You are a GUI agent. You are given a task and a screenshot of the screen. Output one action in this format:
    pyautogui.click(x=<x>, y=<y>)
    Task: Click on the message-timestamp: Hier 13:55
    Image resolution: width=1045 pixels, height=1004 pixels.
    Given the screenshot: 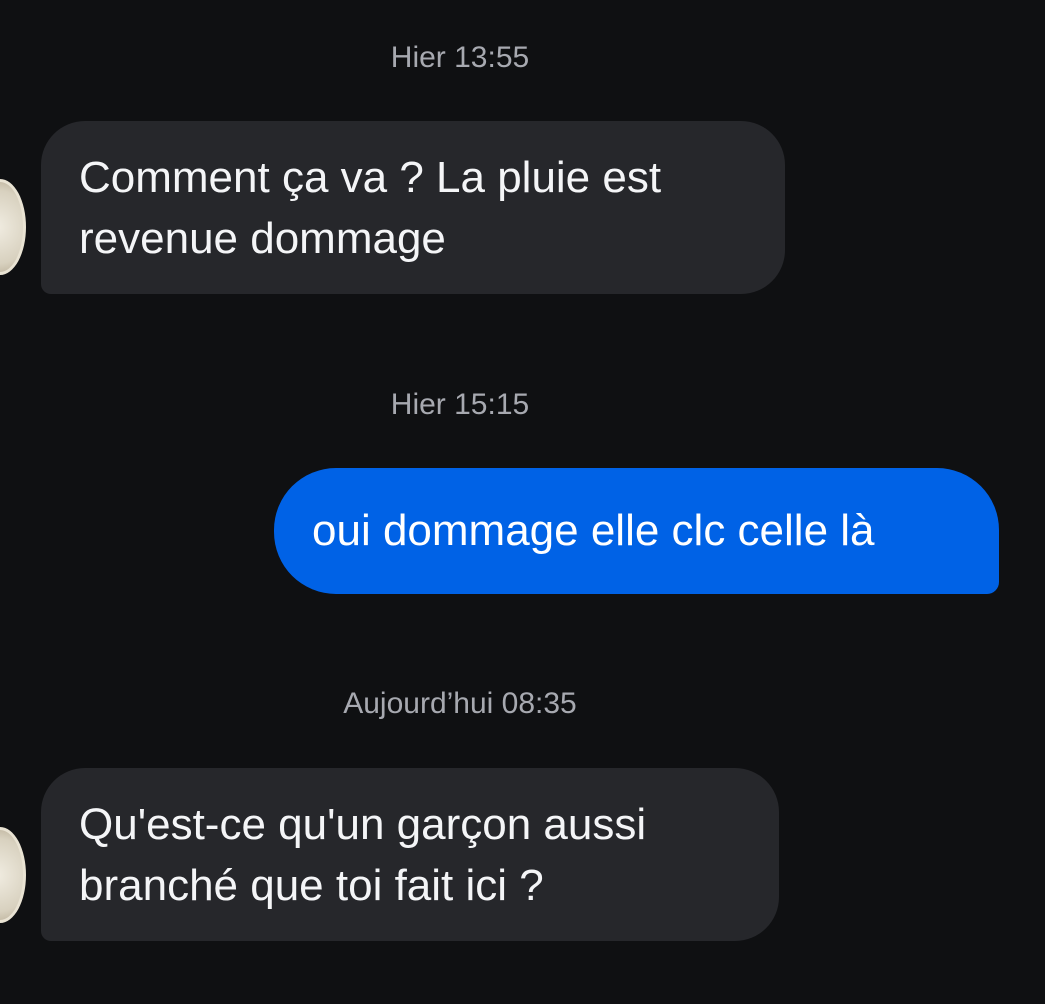 What is the action you would take?
    pyautogui.click(x=460, y=57)
    